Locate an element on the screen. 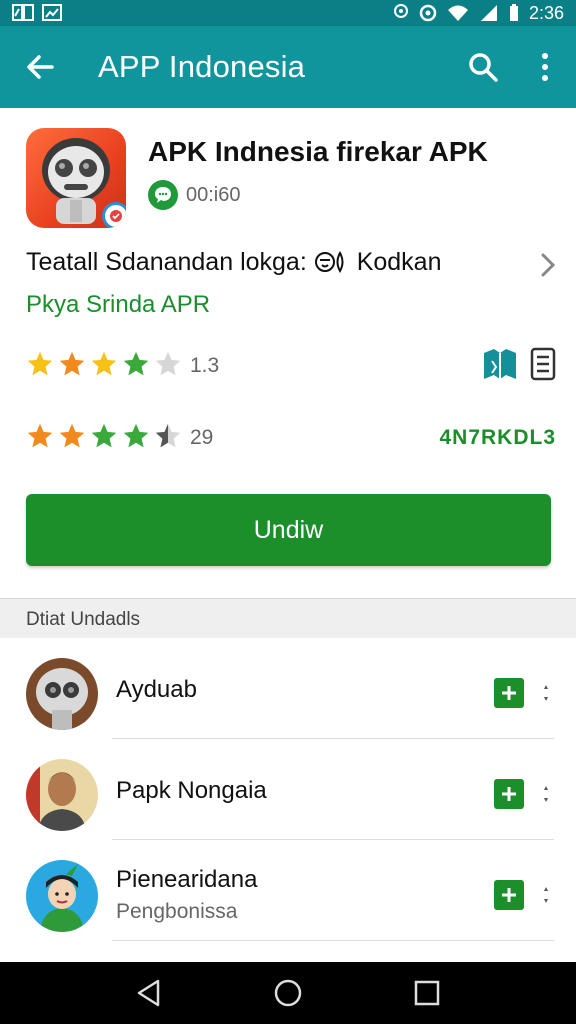 Image resolution: width=576 pixels, height=1024 pixels. app-bar: APP Indonesia is located at coordinates (288, 67).